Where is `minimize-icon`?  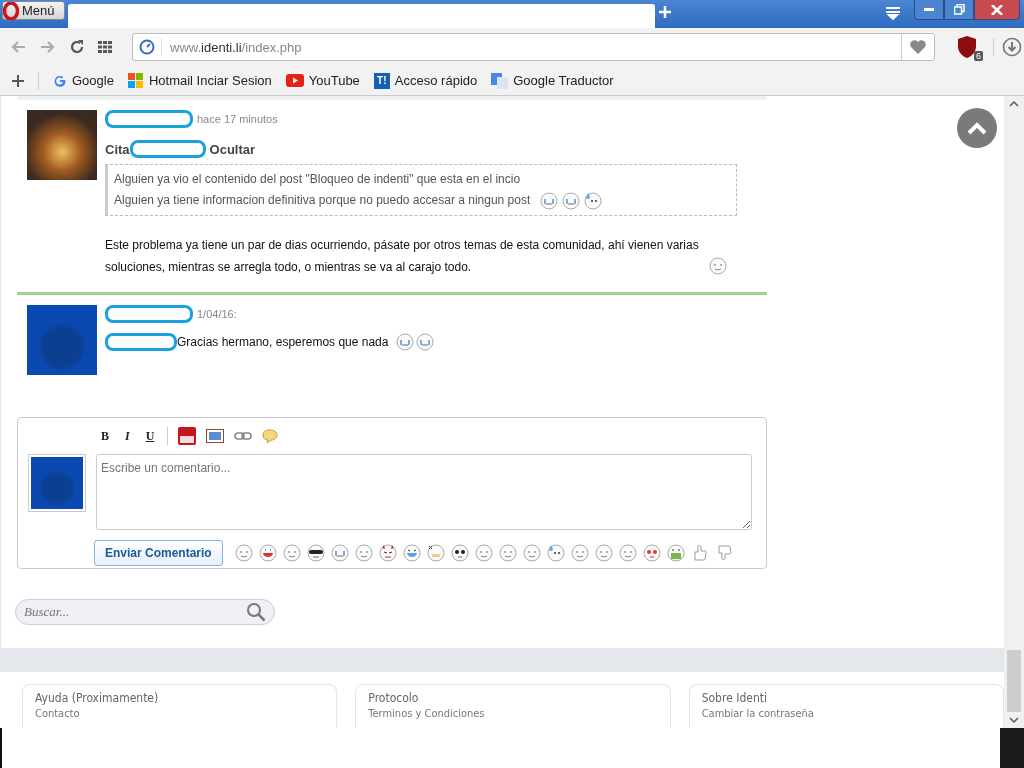 minimize-icon is located at coordinates (929, 9).